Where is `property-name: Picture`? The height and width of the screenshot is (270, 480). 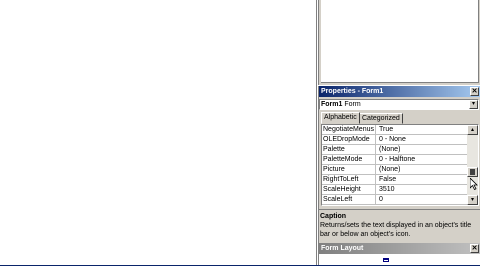
property-name: Picture is located at coordinates (349, 170).